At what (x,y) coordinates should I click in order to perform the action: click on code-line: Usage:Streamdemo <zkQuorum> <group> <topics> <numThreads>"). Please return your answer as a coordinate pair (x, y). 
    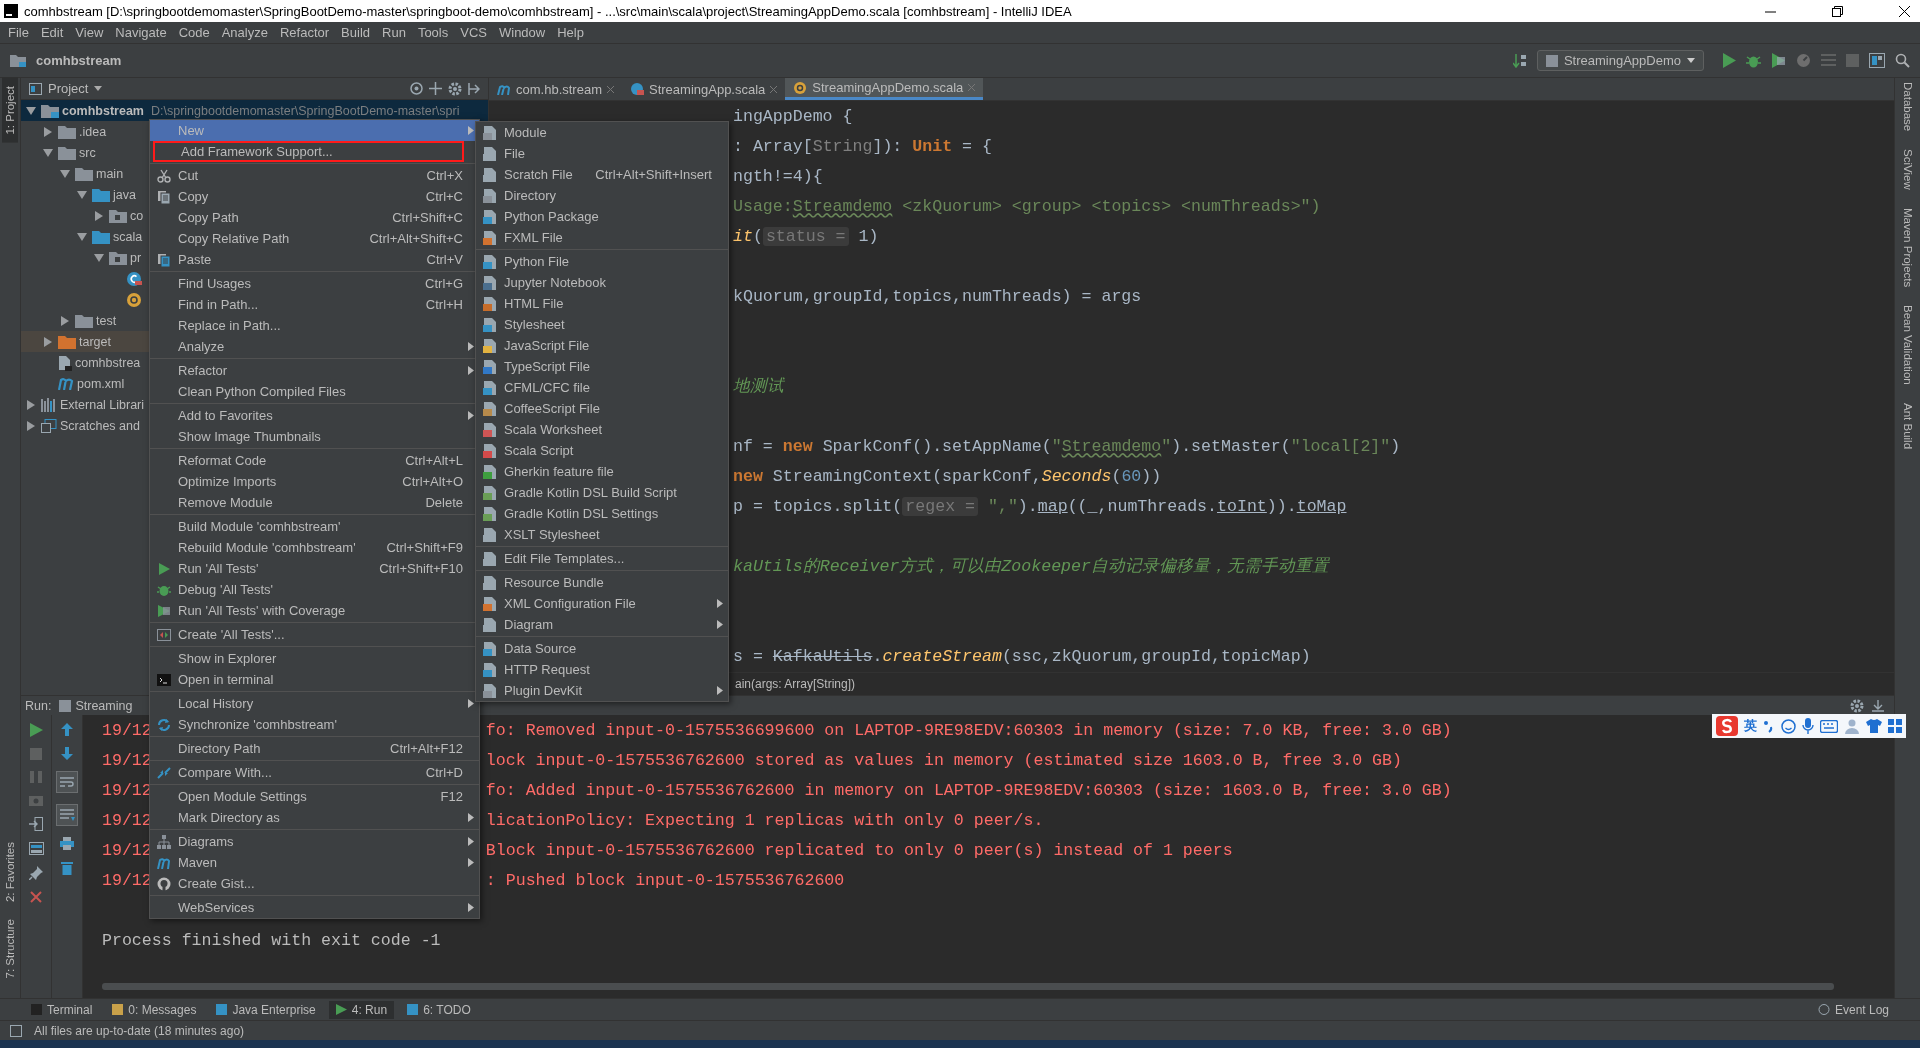
    Looking at the image, I should click on (1027, 207).